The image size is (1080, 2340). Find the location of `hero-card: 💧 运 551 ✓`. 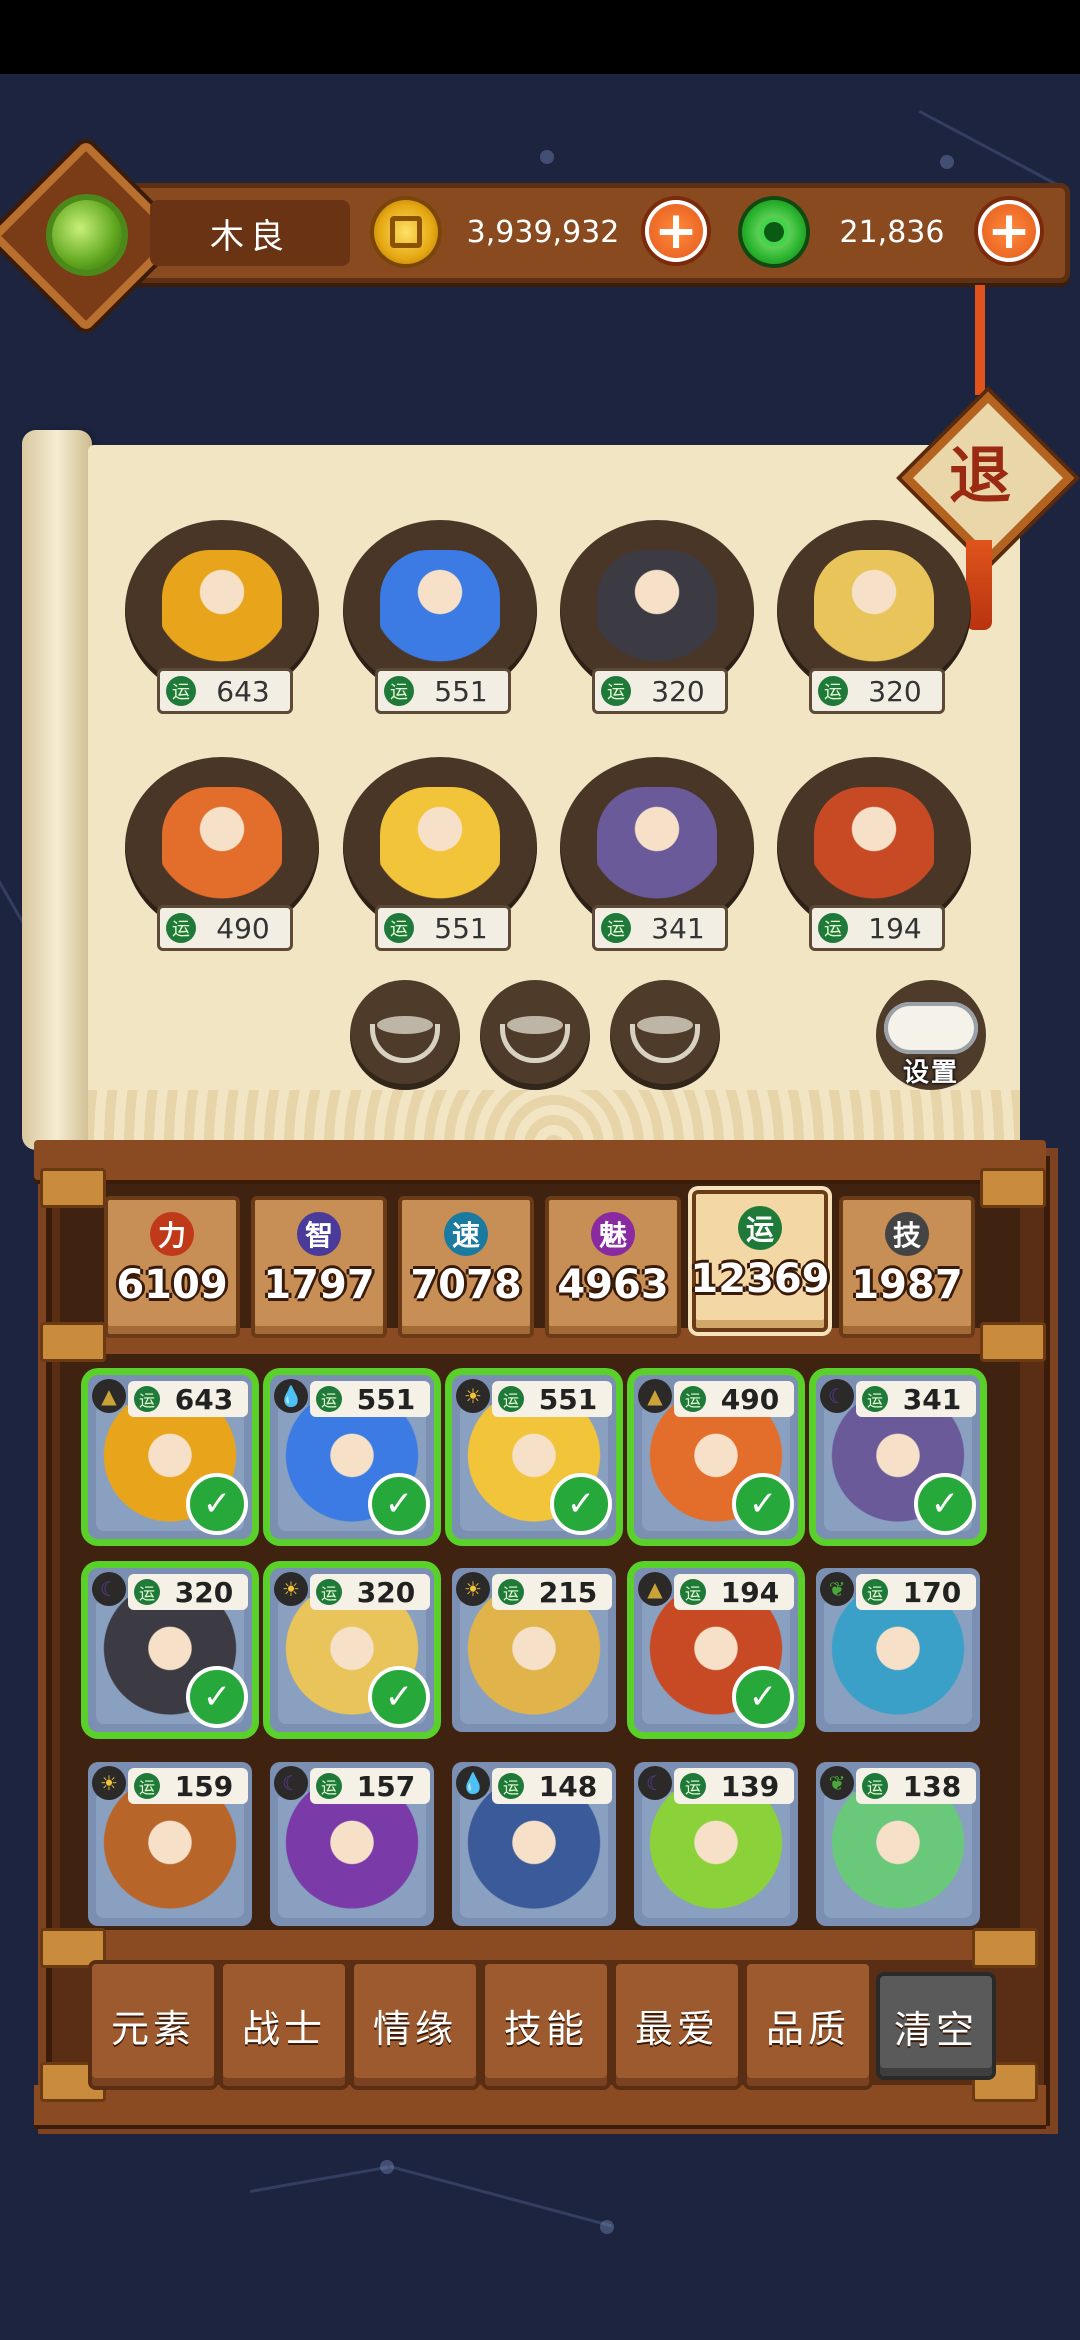

hero-card: 💧 运 551 ✓ is located at coordinates (352, 1457).